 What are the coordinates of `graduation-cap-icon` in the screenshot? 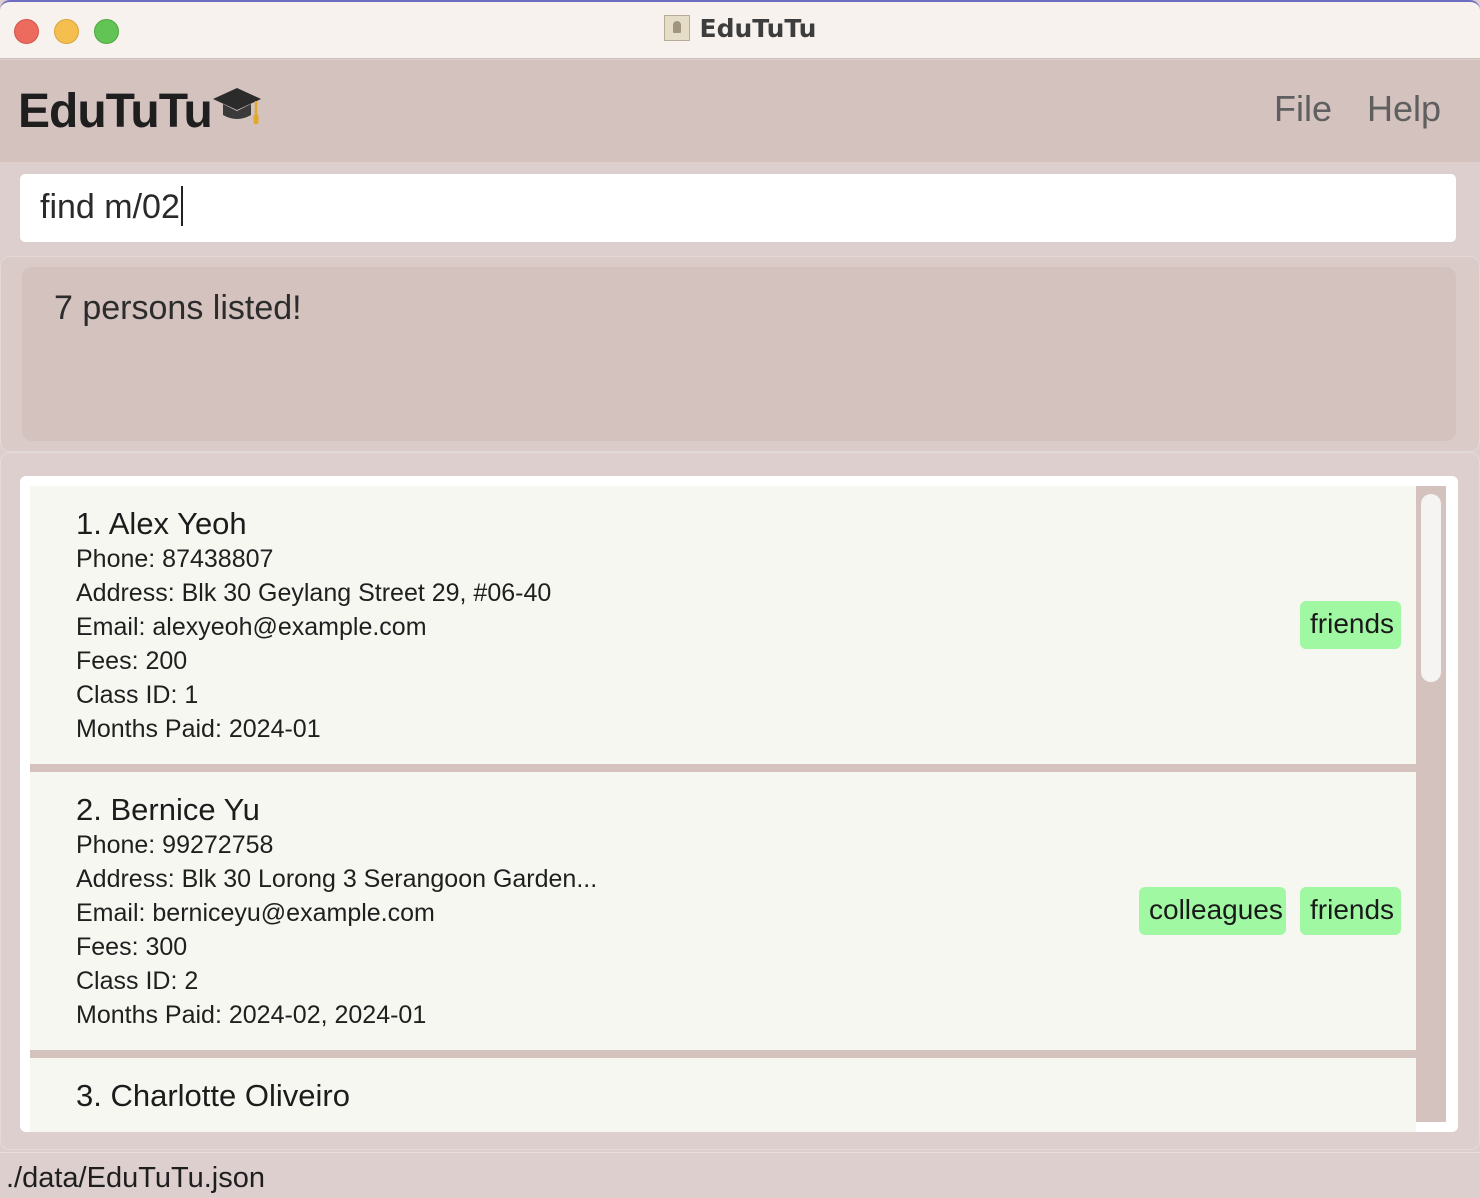 It's located at (237, 106).